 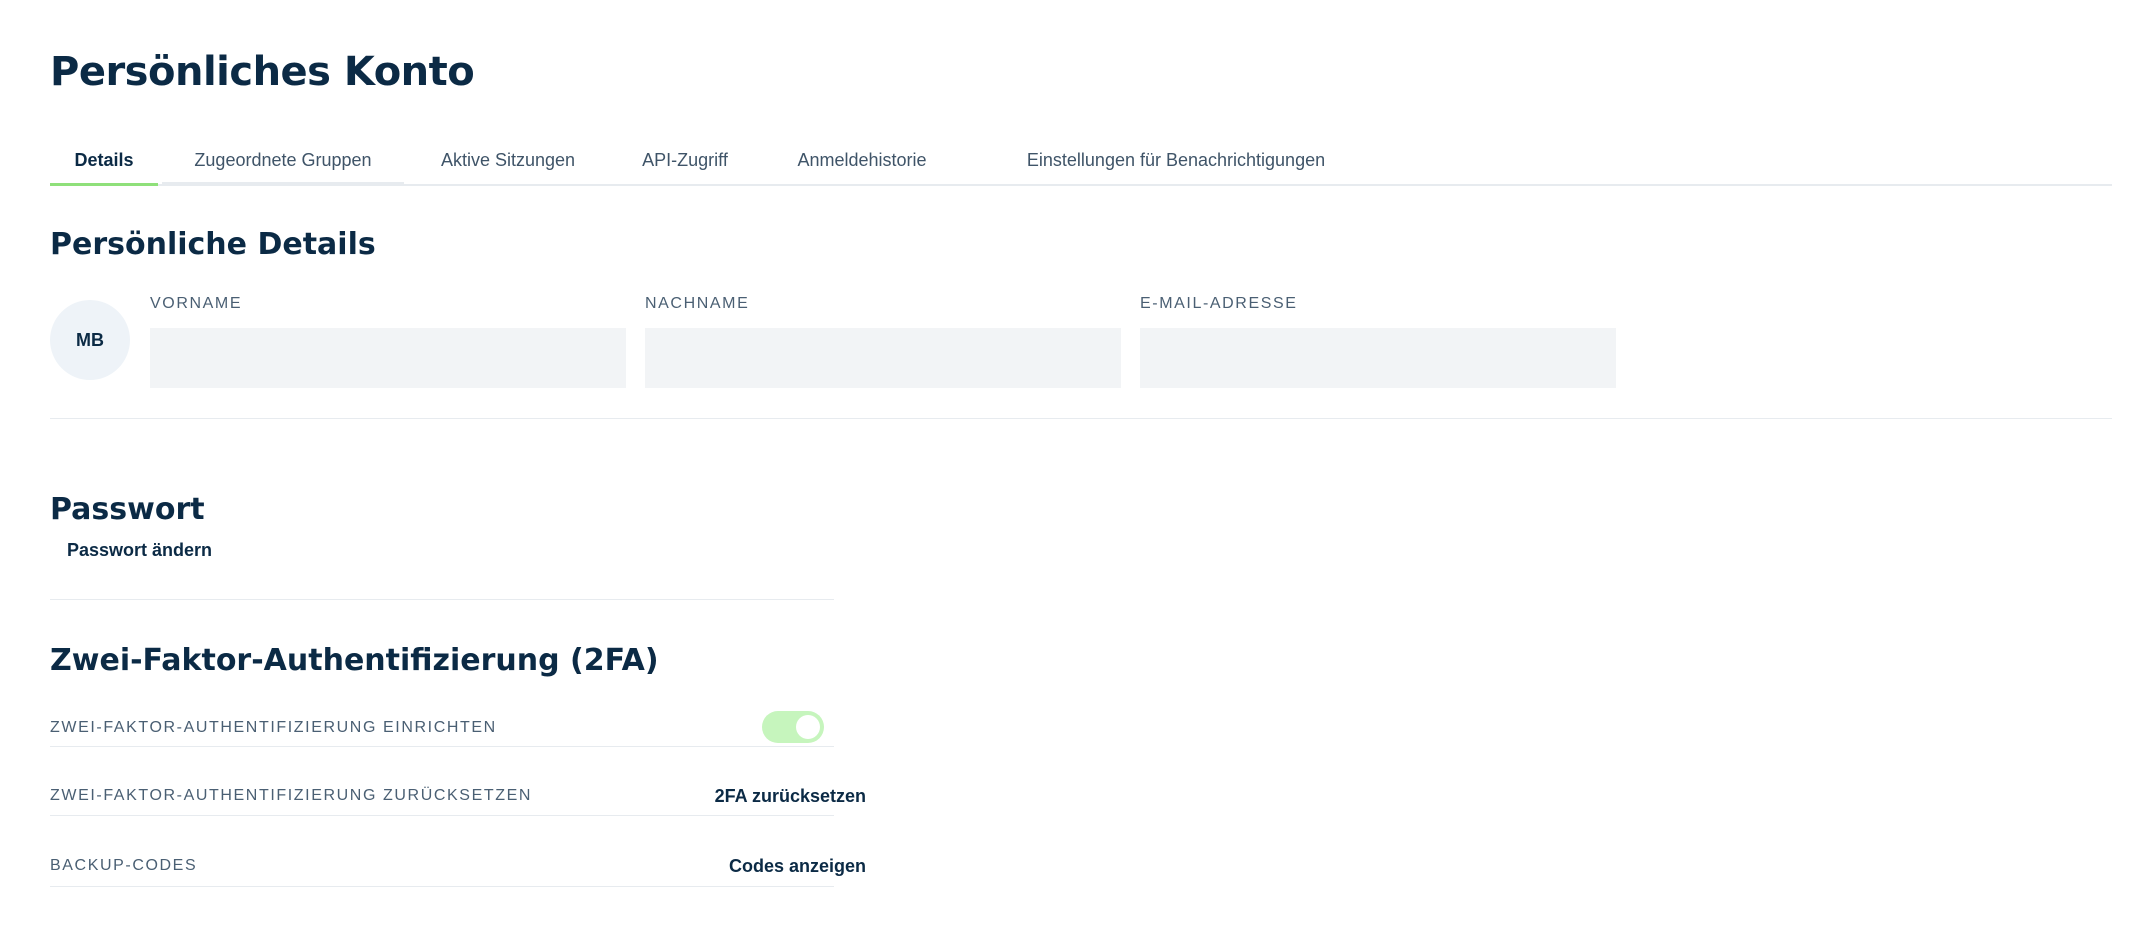 What do you see at coordinates (808, 727) in the screenshot?
I see `toggle-knob` at bounding box center [808, 727].